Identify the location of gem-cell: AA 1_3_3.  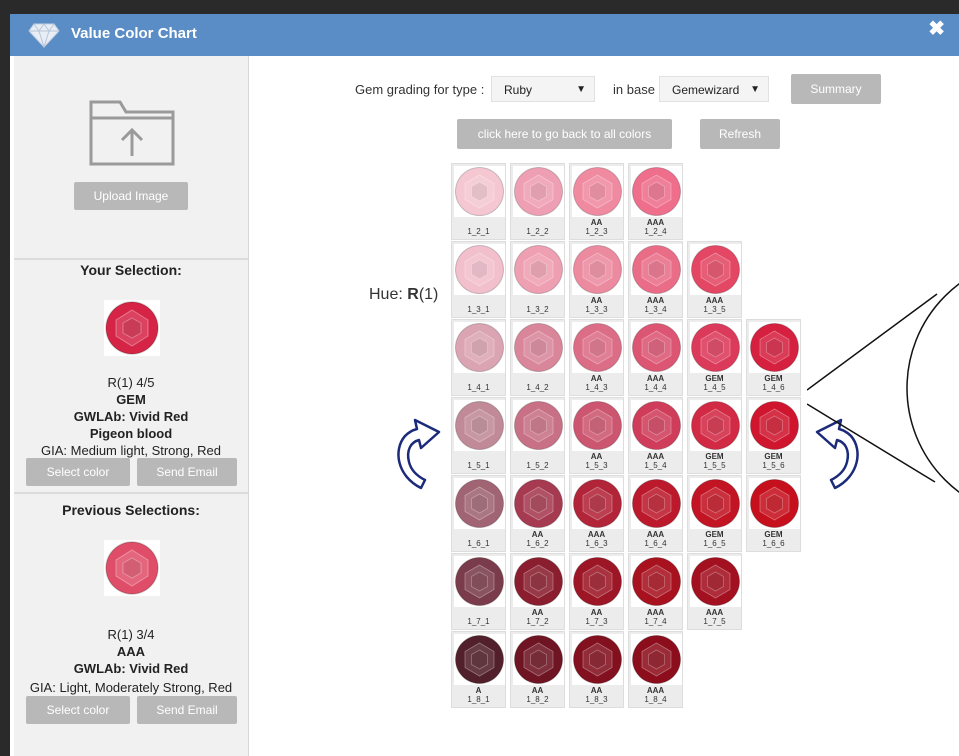
(596, 279).